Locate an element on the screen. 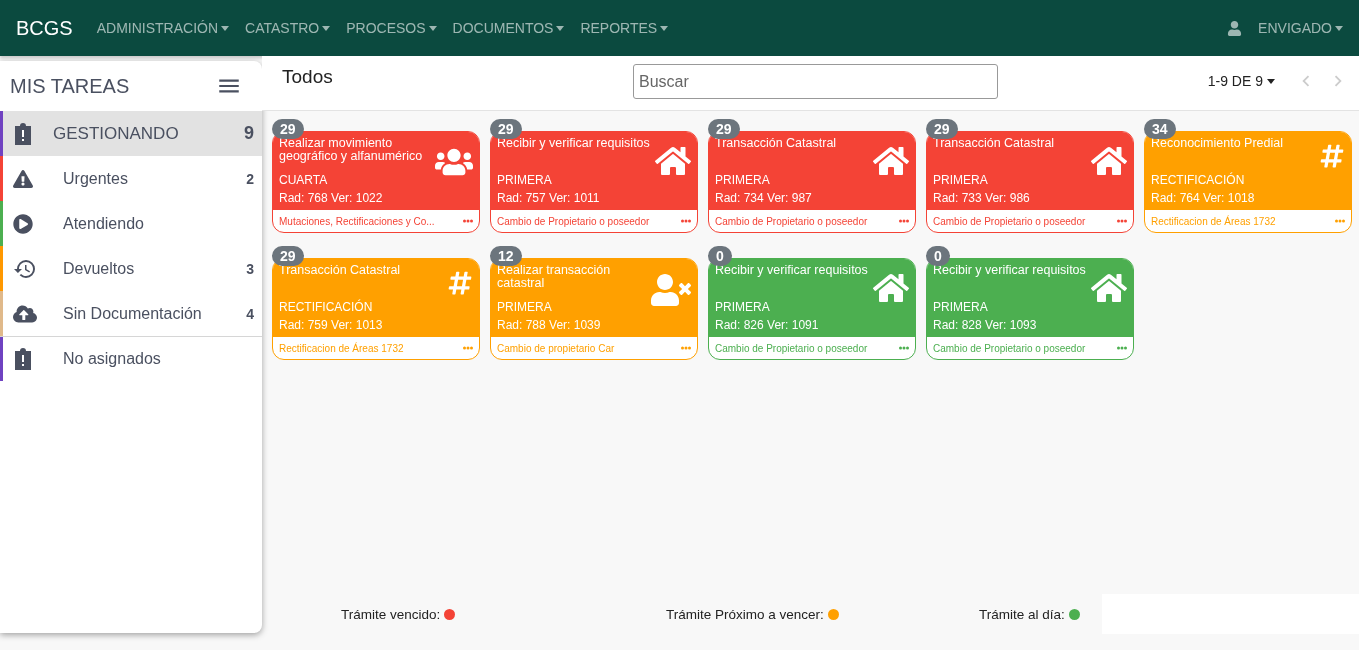  nav-menu: REPORTES is located at coordinates (624, 28).